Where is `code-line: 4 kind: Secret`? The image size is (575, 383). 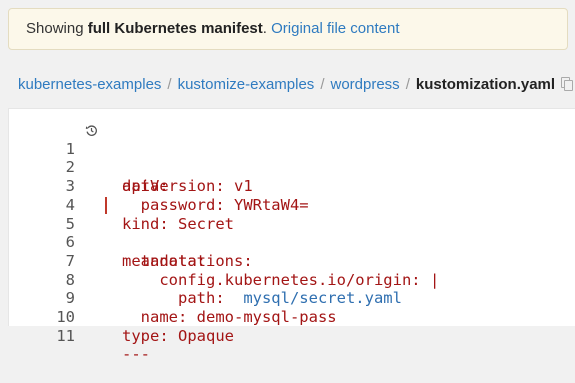 code-line: 4 kind: Secret is located at coordinates (292, 205).